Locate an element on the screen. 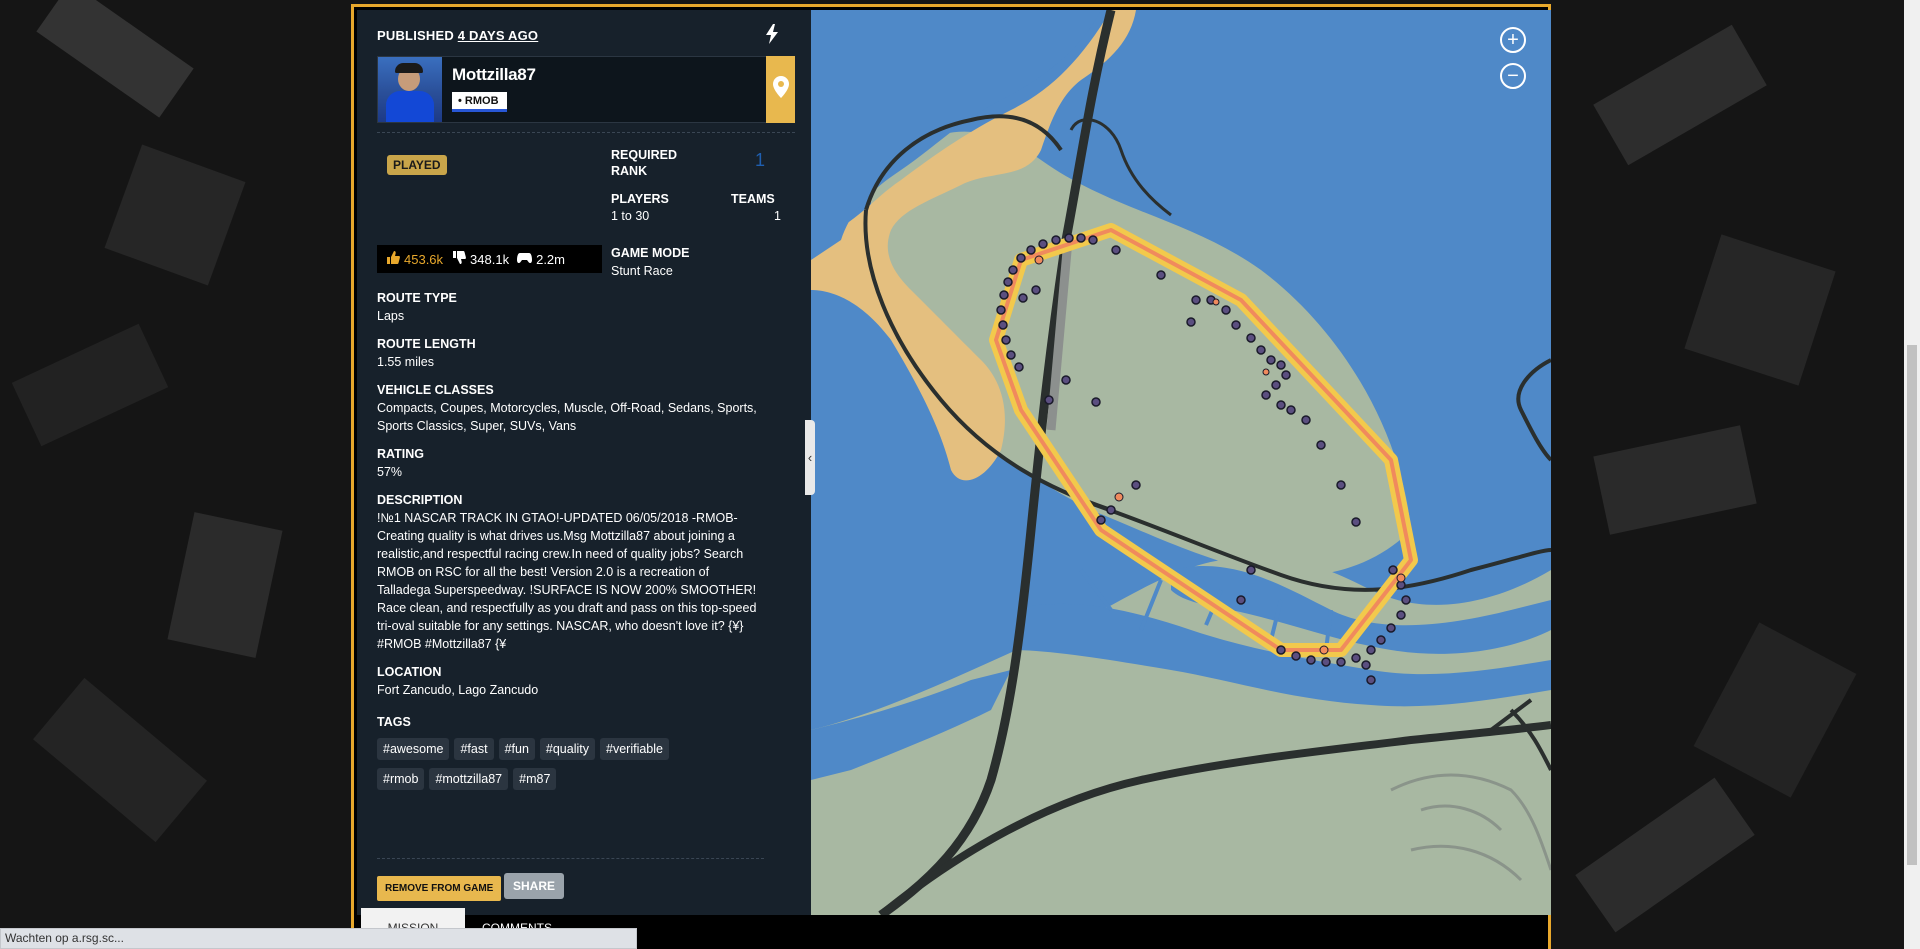 This screenshot has height=949, width=1920. published-prefix: PUBLISHED is located at coordinates (415, 35).